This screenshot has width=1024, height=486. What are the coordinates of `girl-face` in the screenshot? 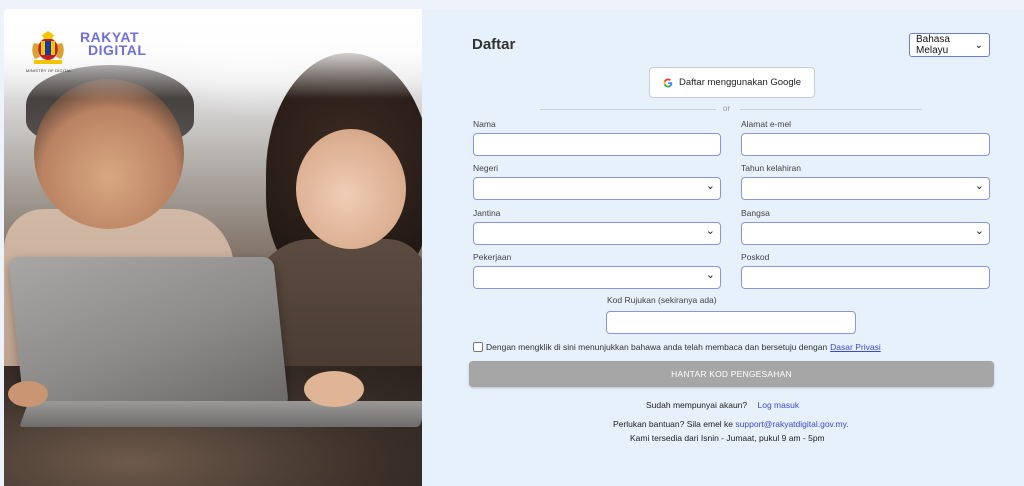 It's located at (351, 189).